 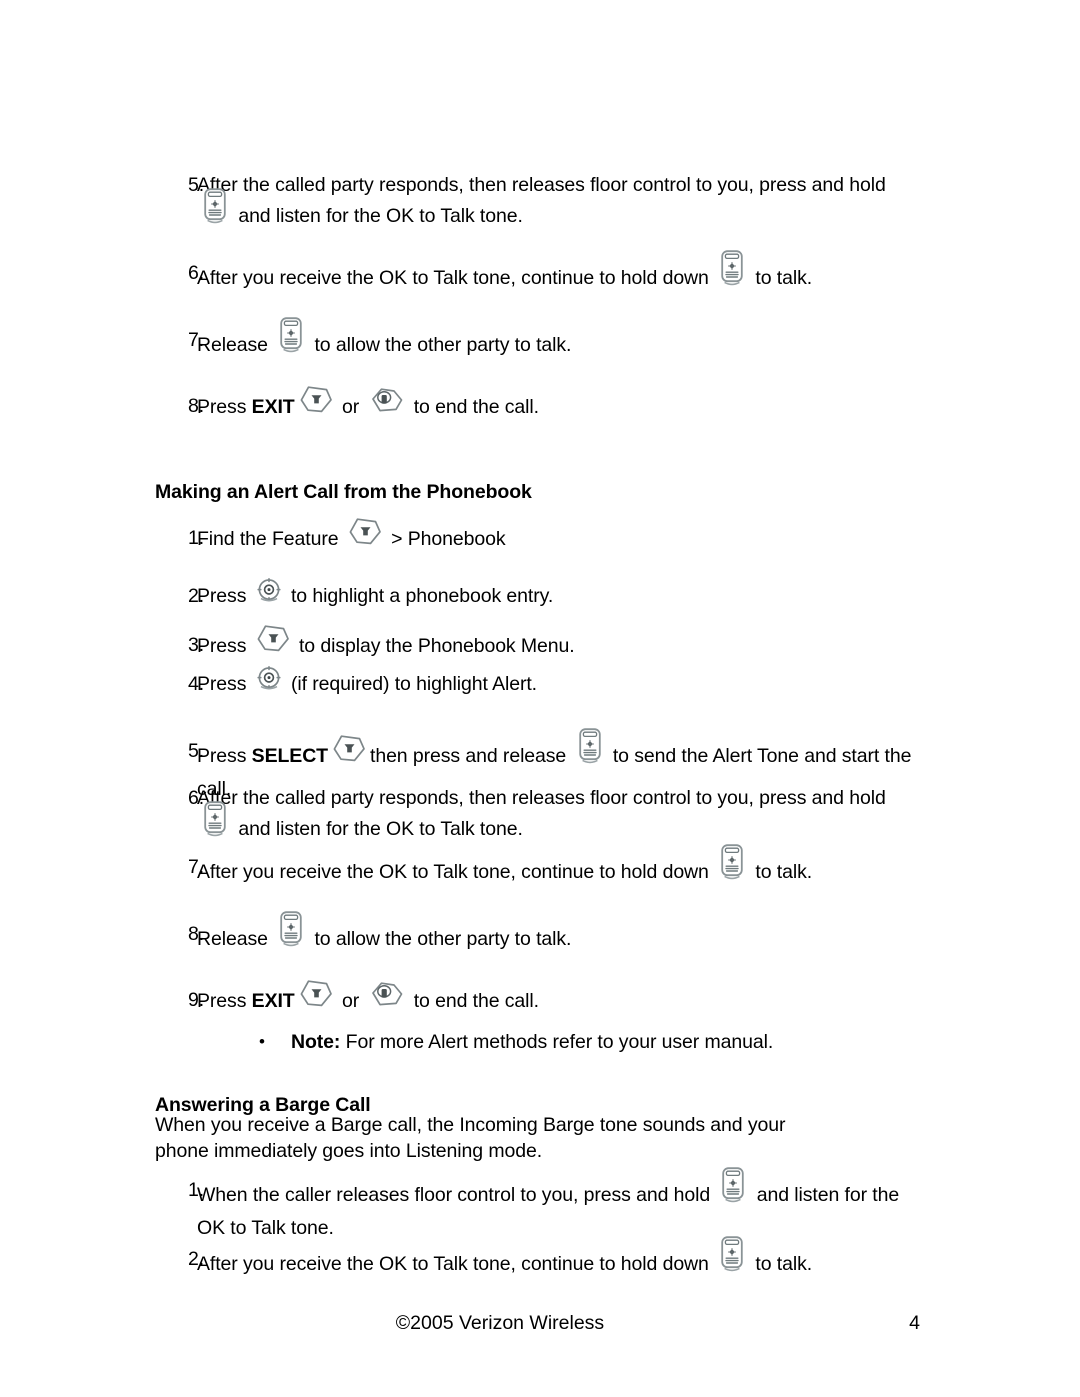 I want to click on list-item: 3. Press to display the Phonebook Menu., so click(x=542, y=643).